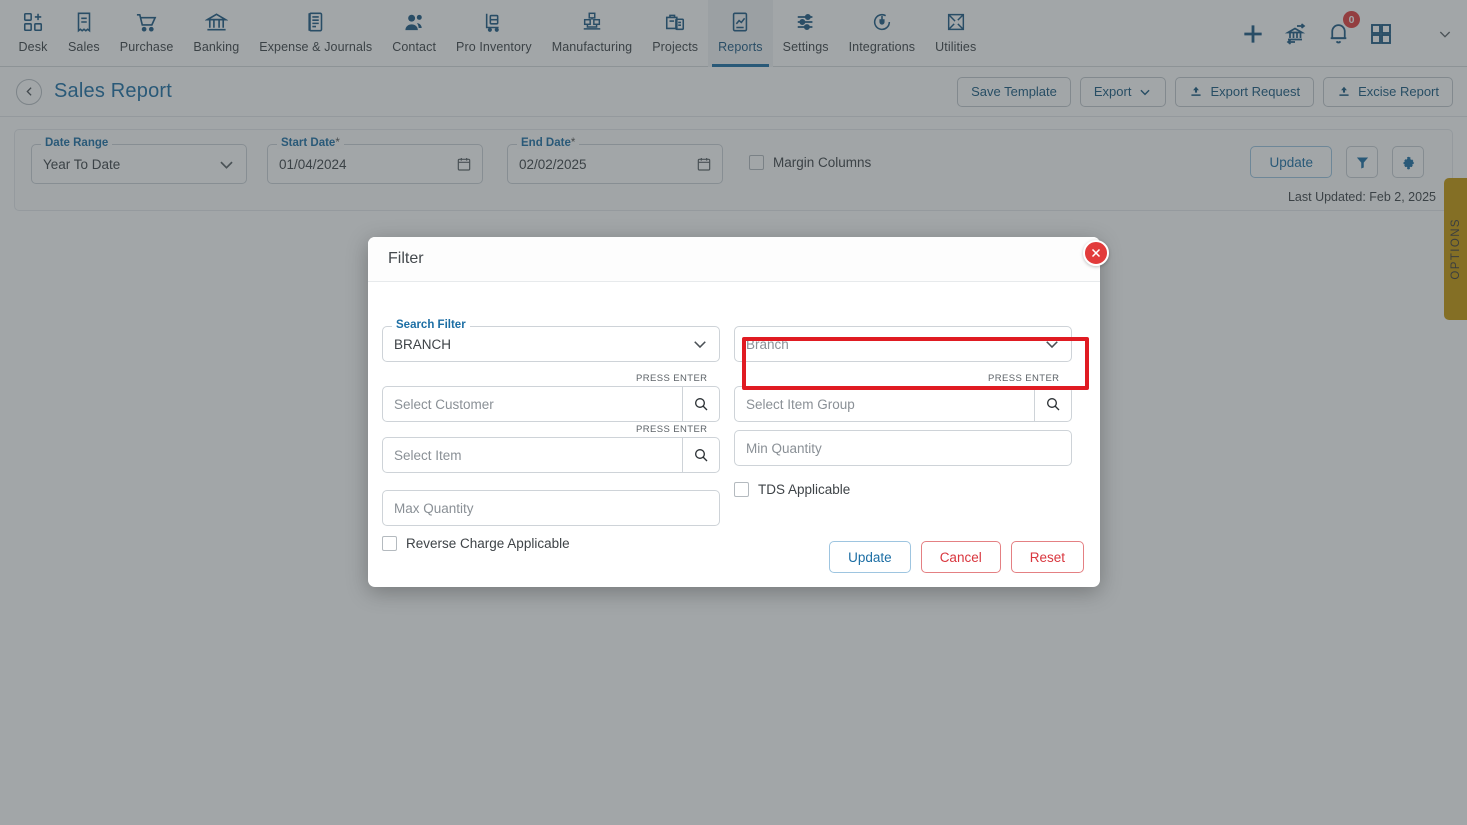 The height and width of the screenshot is (825, 1467). Describe the element at coordinates (804, 489) in the screenshot. I see `tds-applicable-label: TDS Applicable` at that location.